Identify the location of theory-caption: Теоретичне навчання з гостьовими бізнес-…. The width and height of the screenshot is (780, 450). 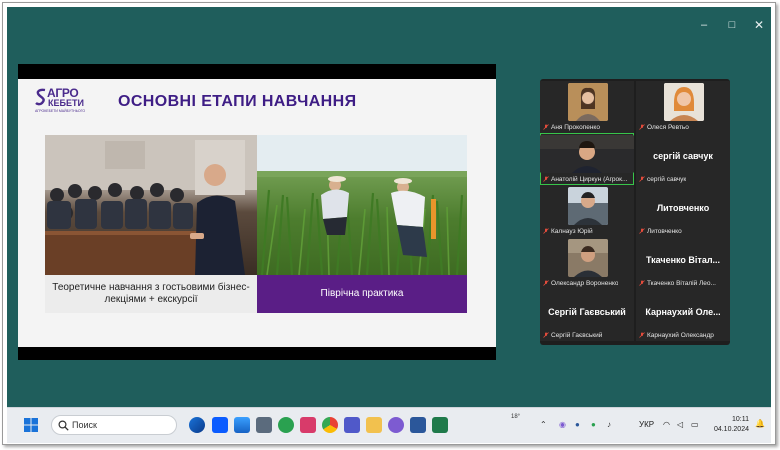
(151, 294).